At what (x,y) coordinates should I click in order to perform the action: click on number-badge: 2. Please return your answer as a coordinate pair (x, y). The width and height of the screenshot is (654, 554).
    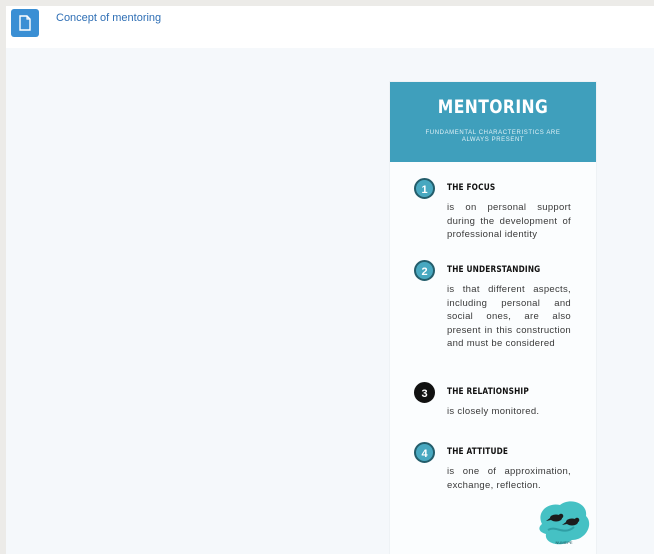
    Looking at the image, I should click on (424, 270).